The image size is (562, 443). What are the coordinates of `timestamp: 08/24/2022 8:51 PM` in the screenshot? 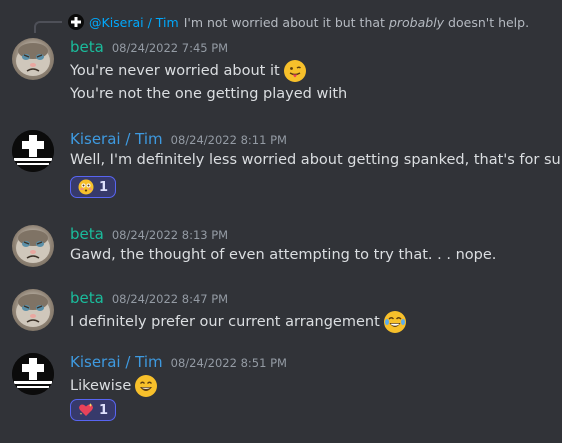 It's located at (229, 363).